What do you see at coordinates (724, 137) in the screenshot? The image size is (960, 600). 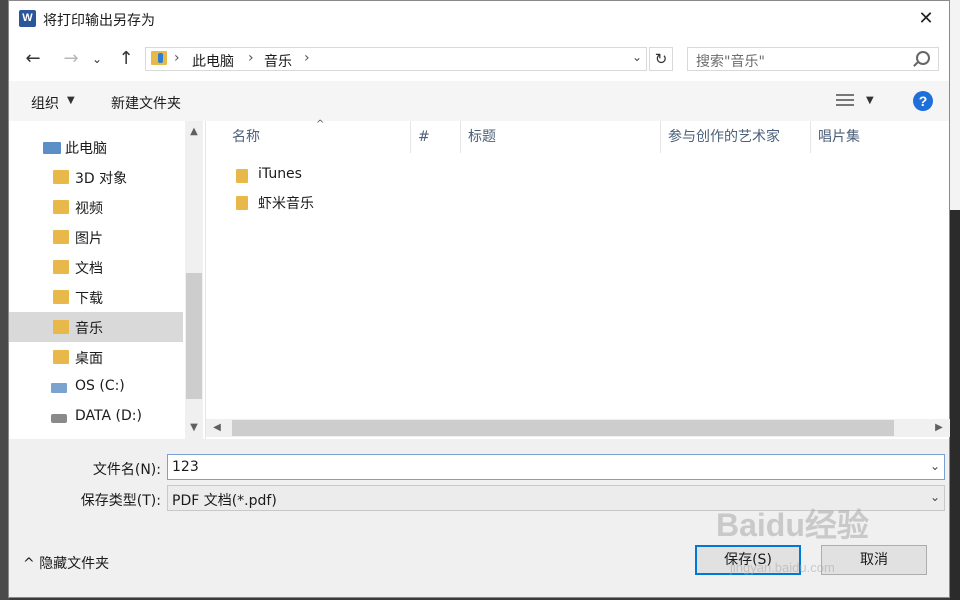 I see `column-header-artists: 参与创作的艺术家` at bounding box center [724, 137].